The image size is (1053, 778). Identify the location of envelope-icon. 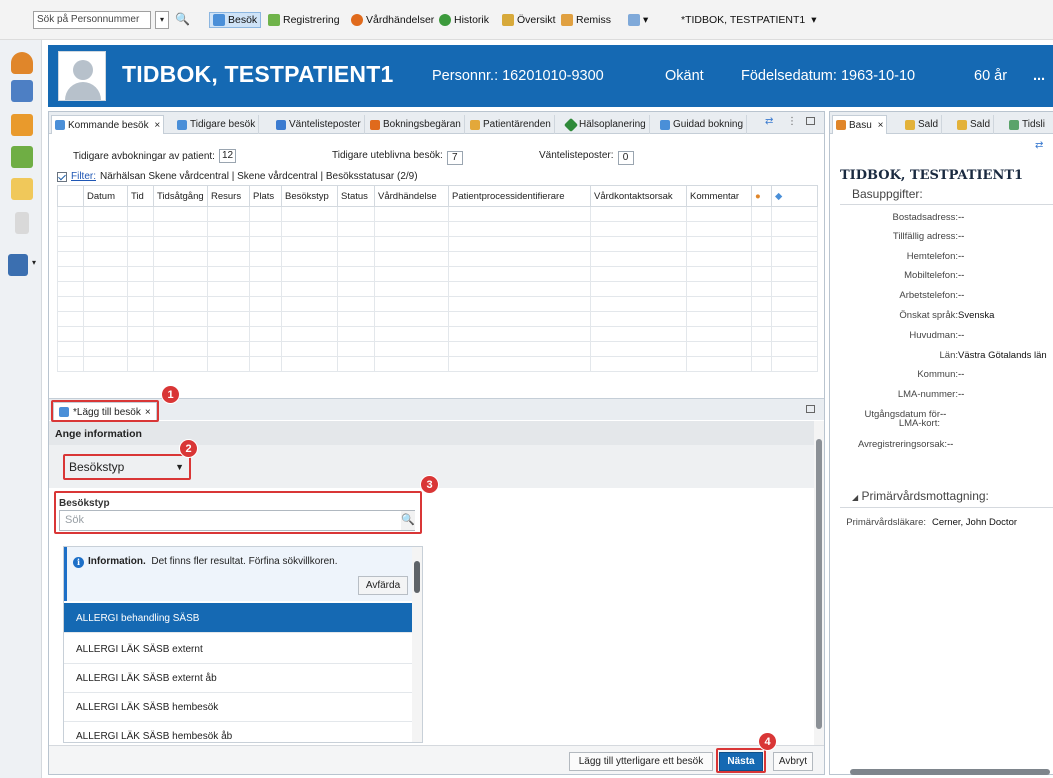
(22, 189).